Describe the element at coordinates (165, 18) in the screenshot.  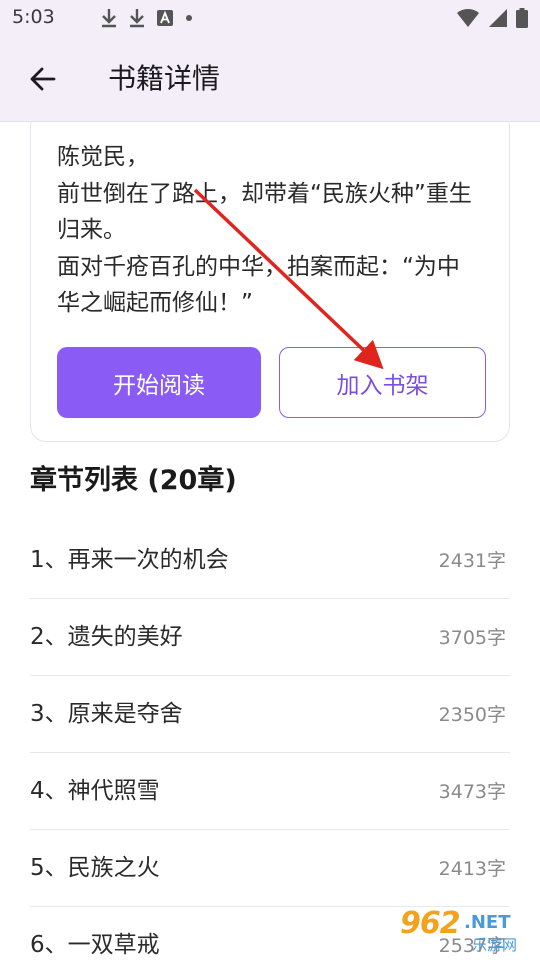
I see `a-notification-icon` at that location.